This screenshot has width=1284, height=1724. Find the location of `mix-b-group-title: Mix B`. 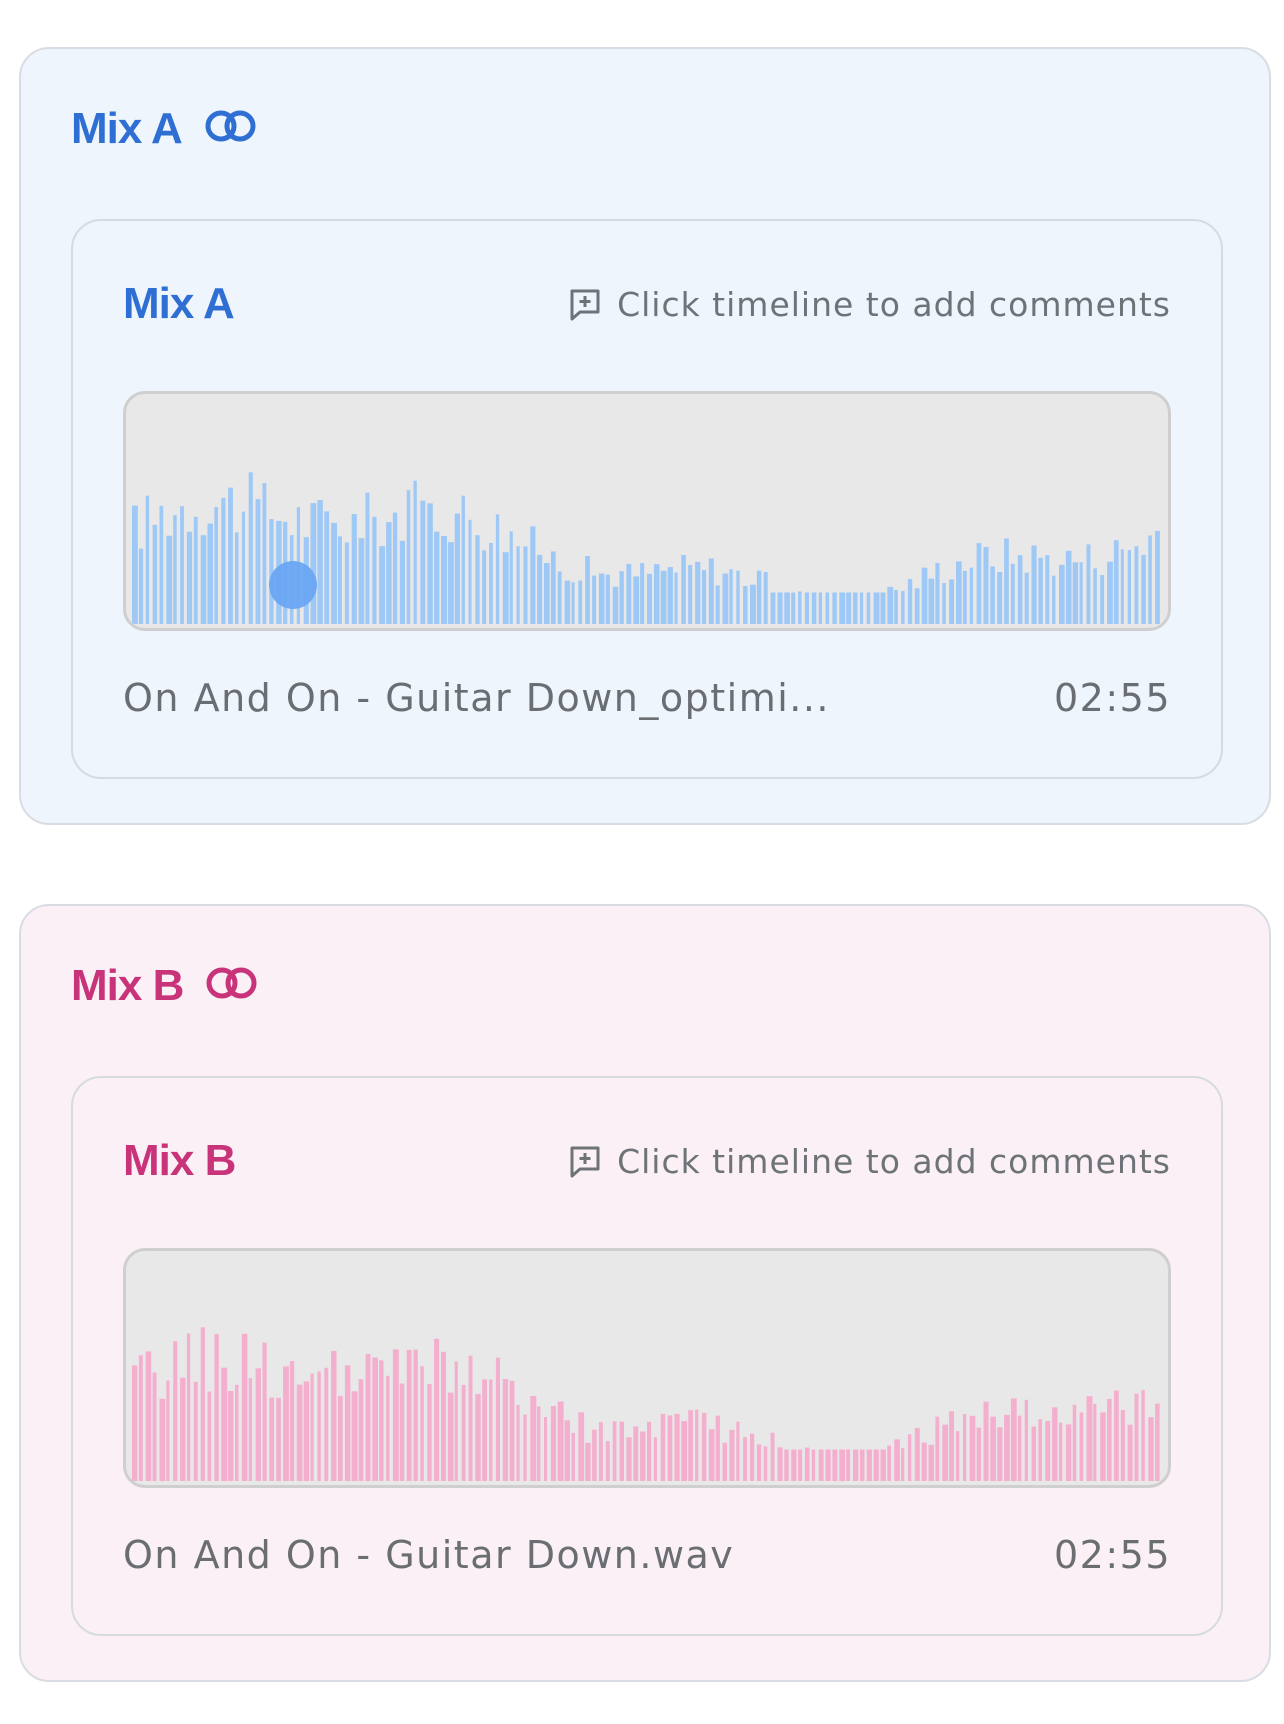

mix-b-group-title: Mix B is located at coordinates (165, 986).